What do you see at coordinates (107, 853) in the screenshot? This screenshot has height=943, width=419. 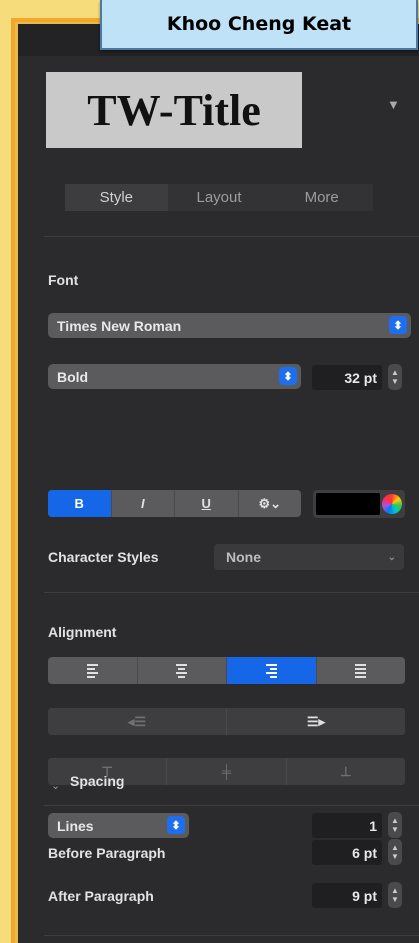 I see `before-paragraph-label: Before Paragraph` at bounding box center [107, 853].